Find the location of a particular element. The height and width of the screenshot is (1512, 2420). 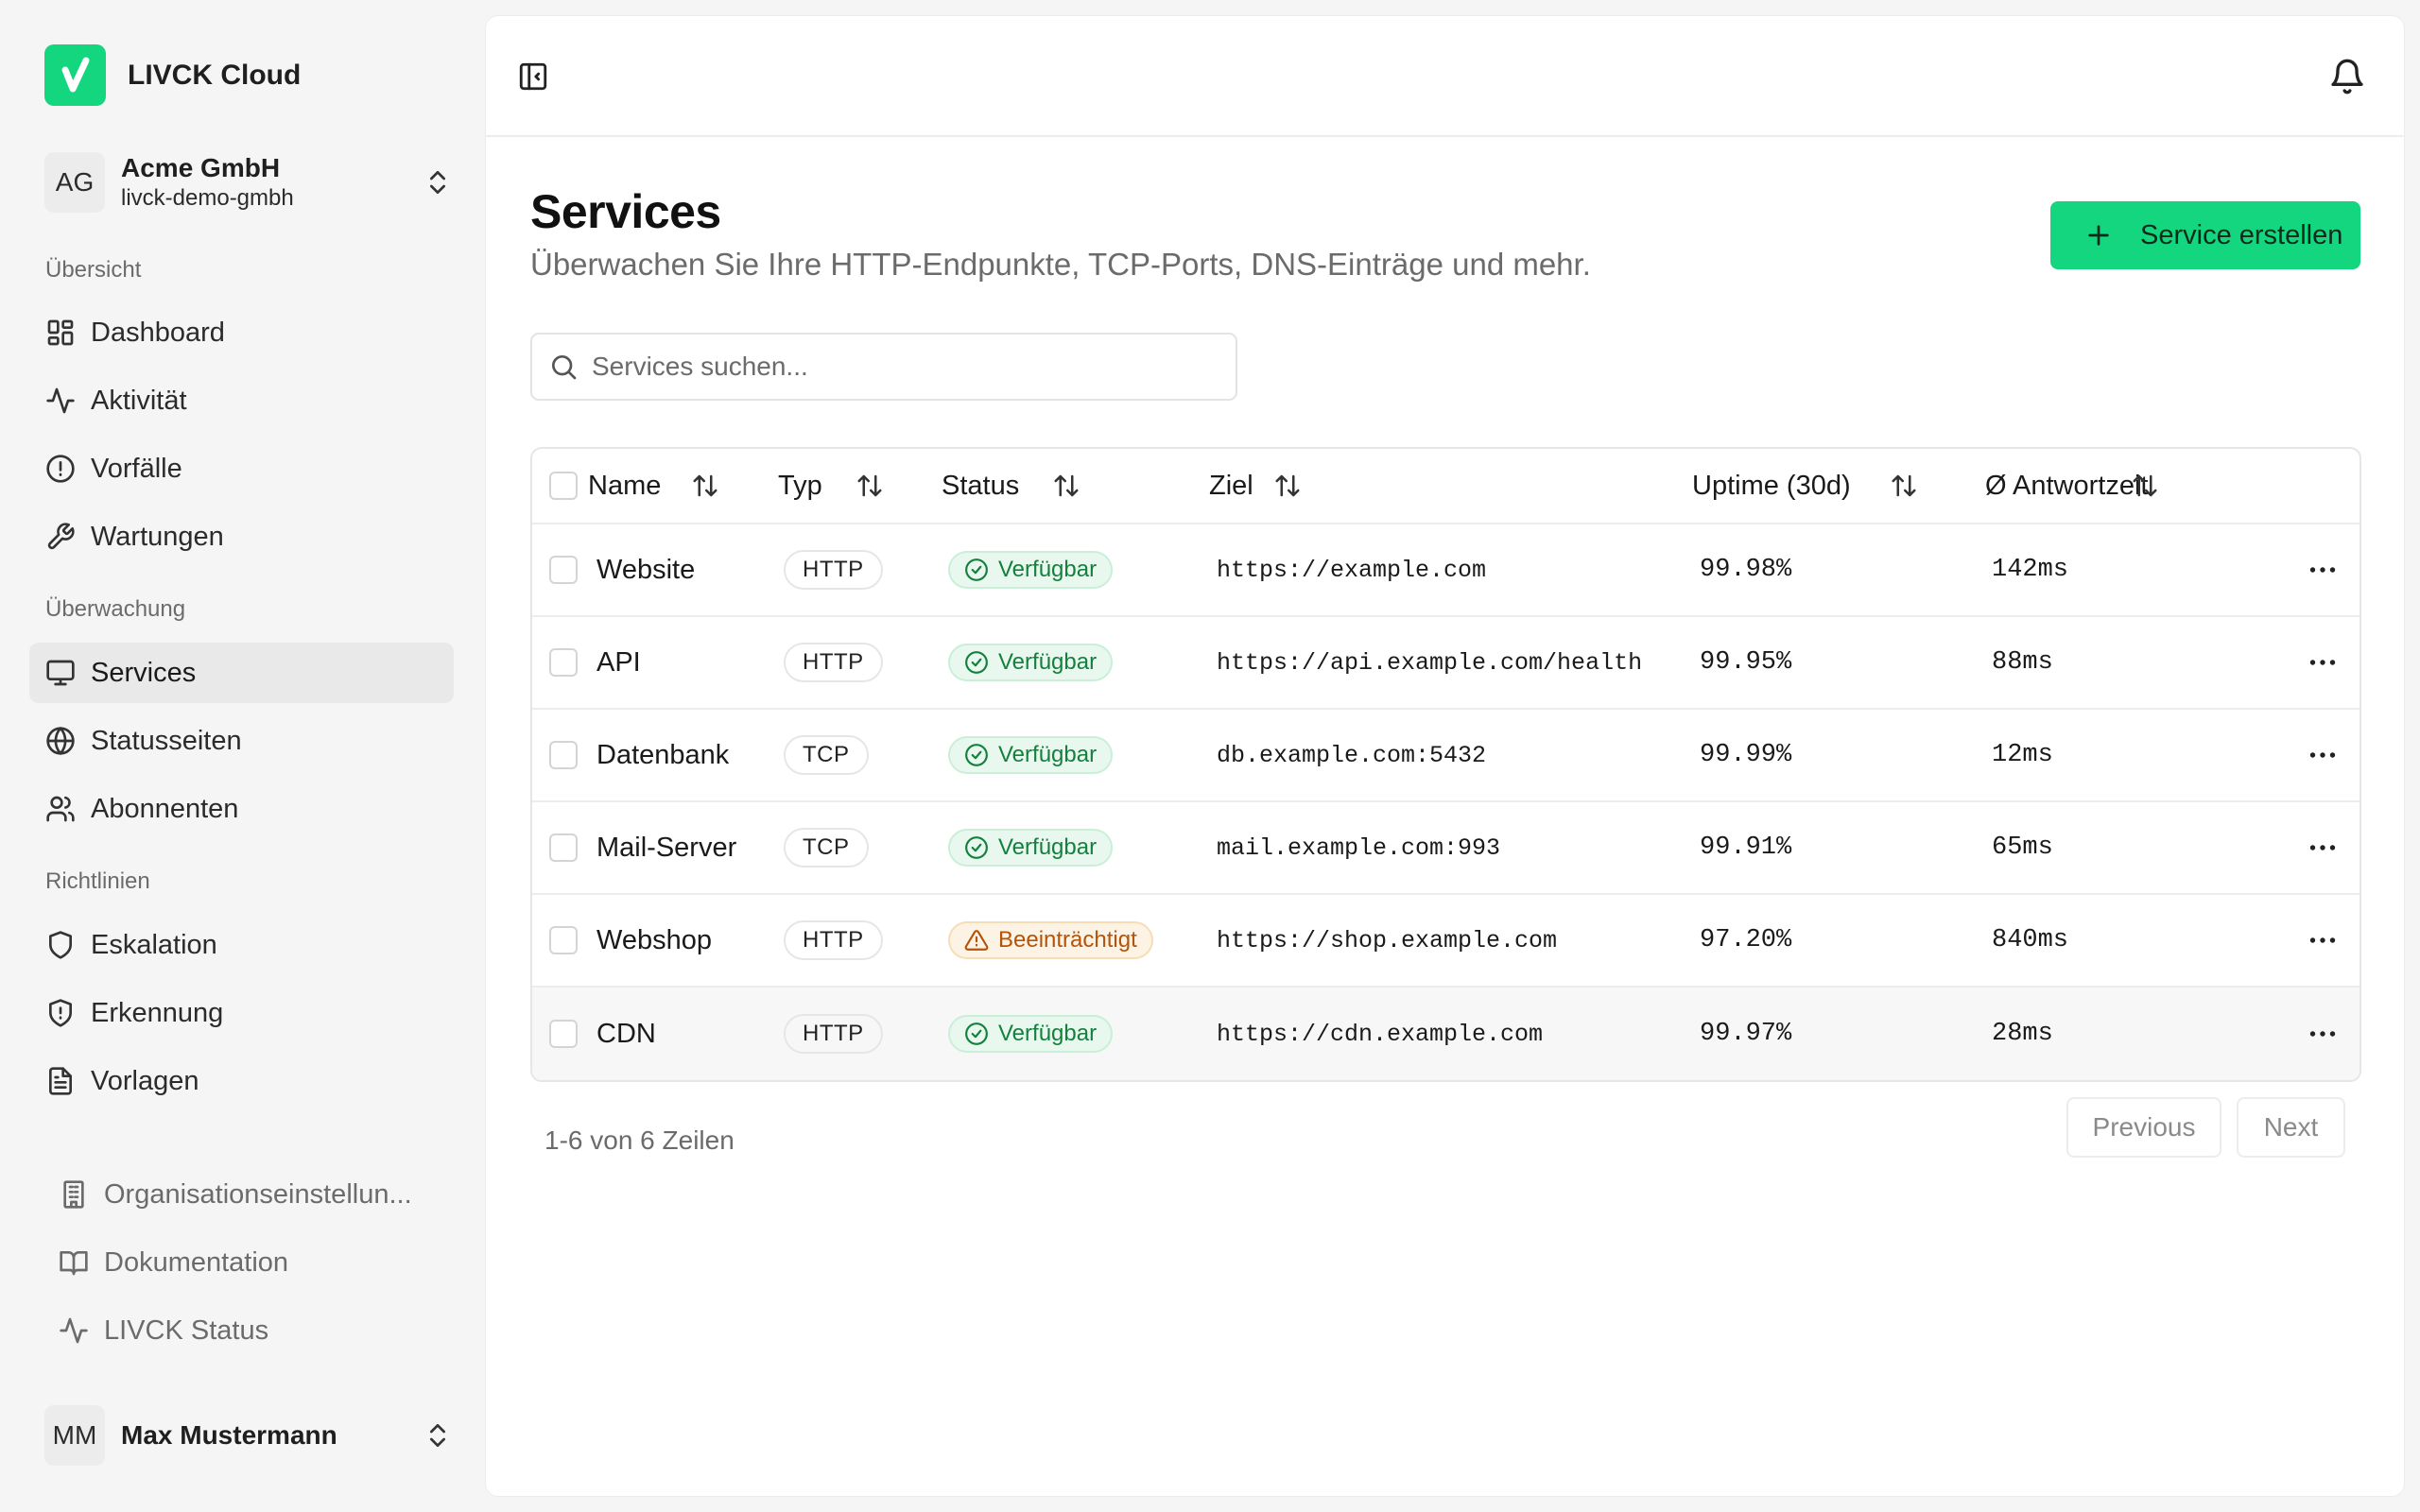

service-name: Website is located at coordinates (646, 570).